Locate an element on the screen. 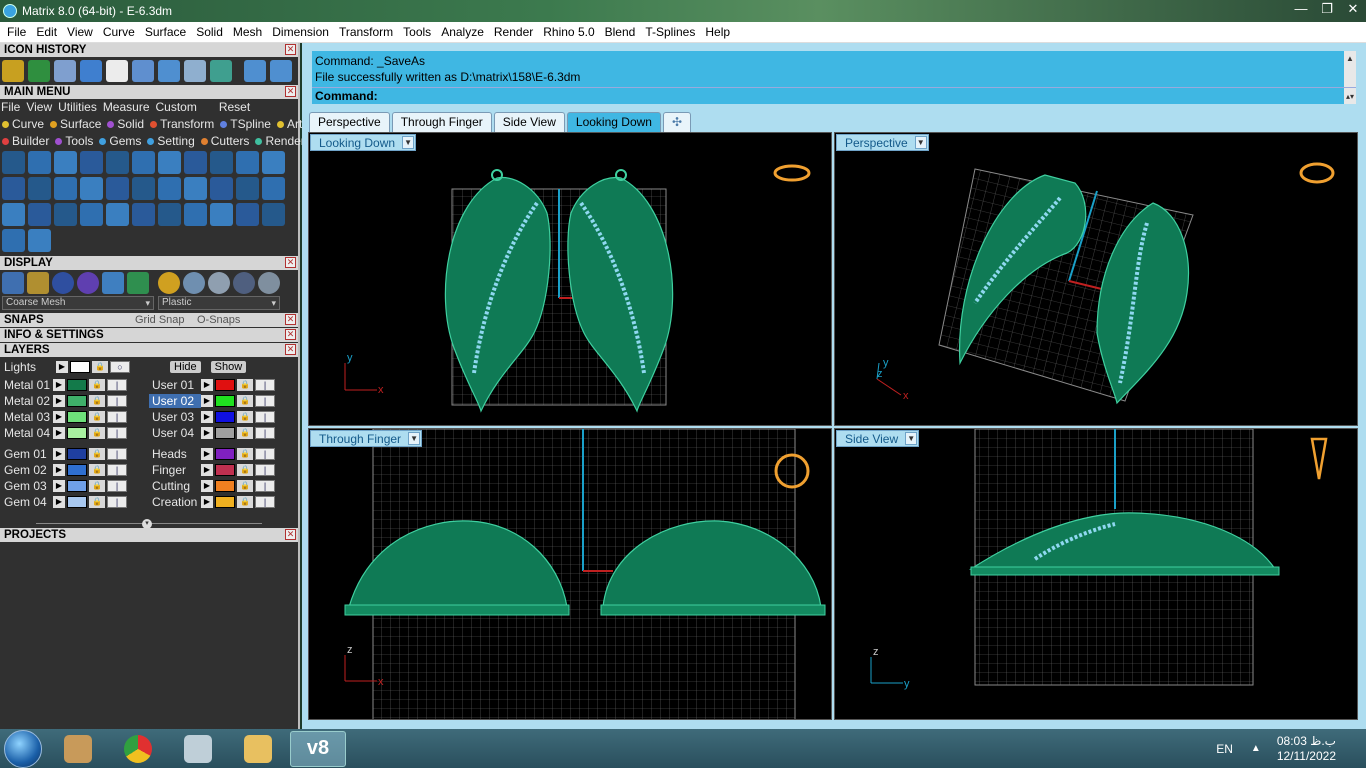 Image resolution: width=1366 pixels, height=768 pixels. menu-render: Render is located at coordinates (513, 32).